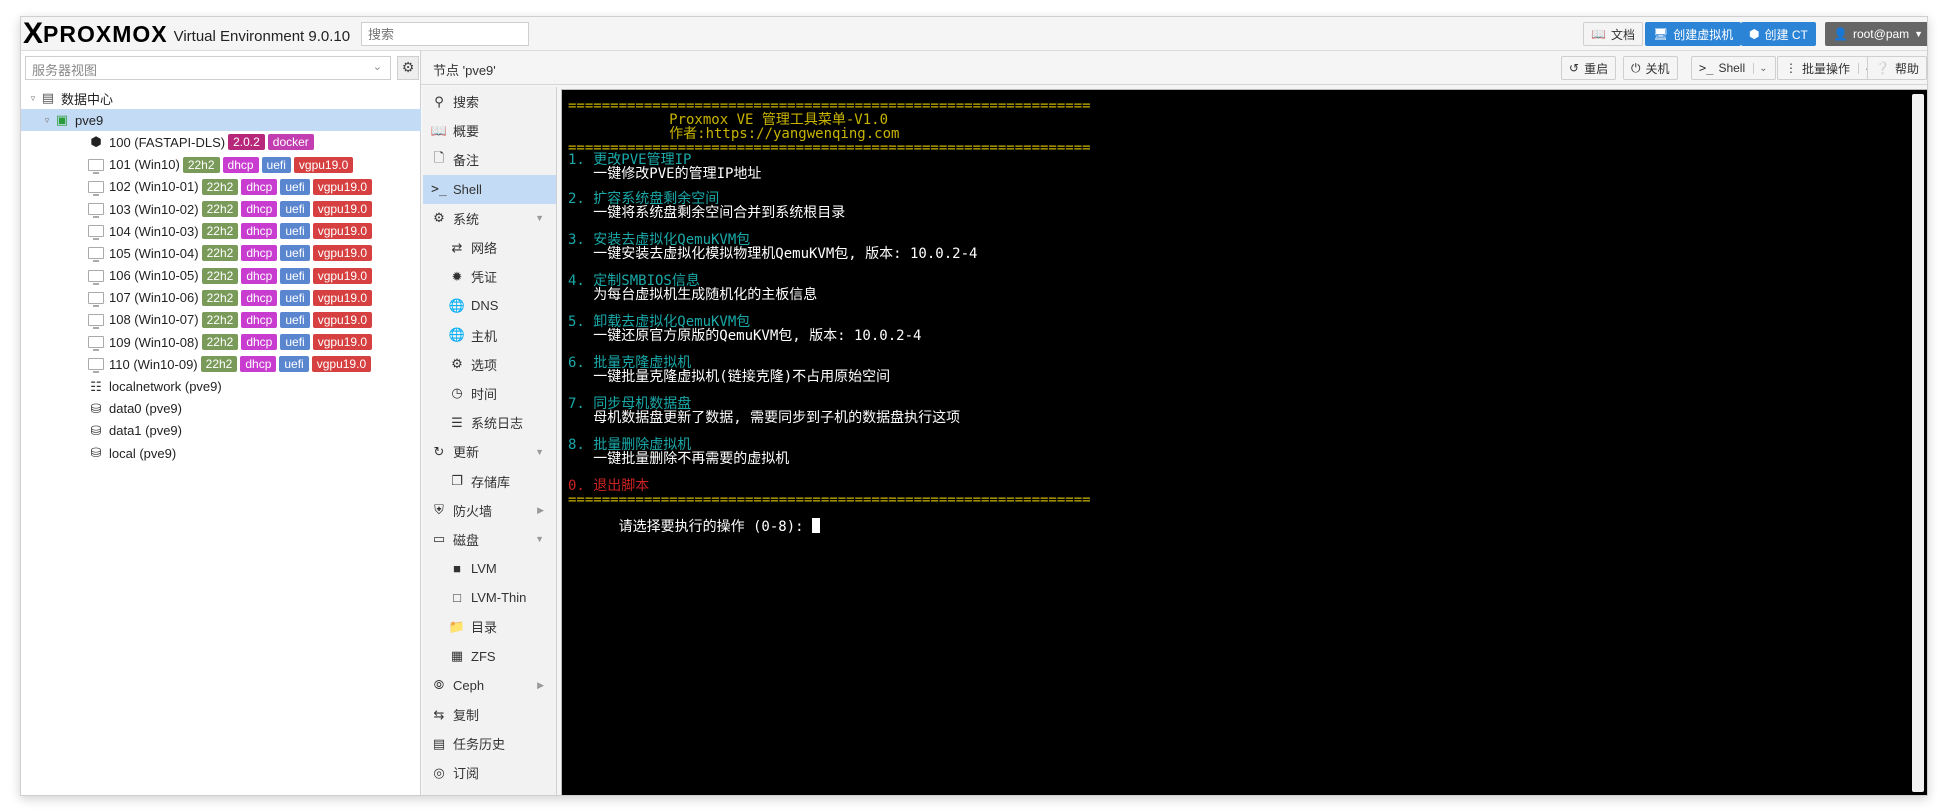 The height and width of the screenshot is (812, 1948). I want to click on shell-button: >_ Shell ⌄, so click(1733, 68).